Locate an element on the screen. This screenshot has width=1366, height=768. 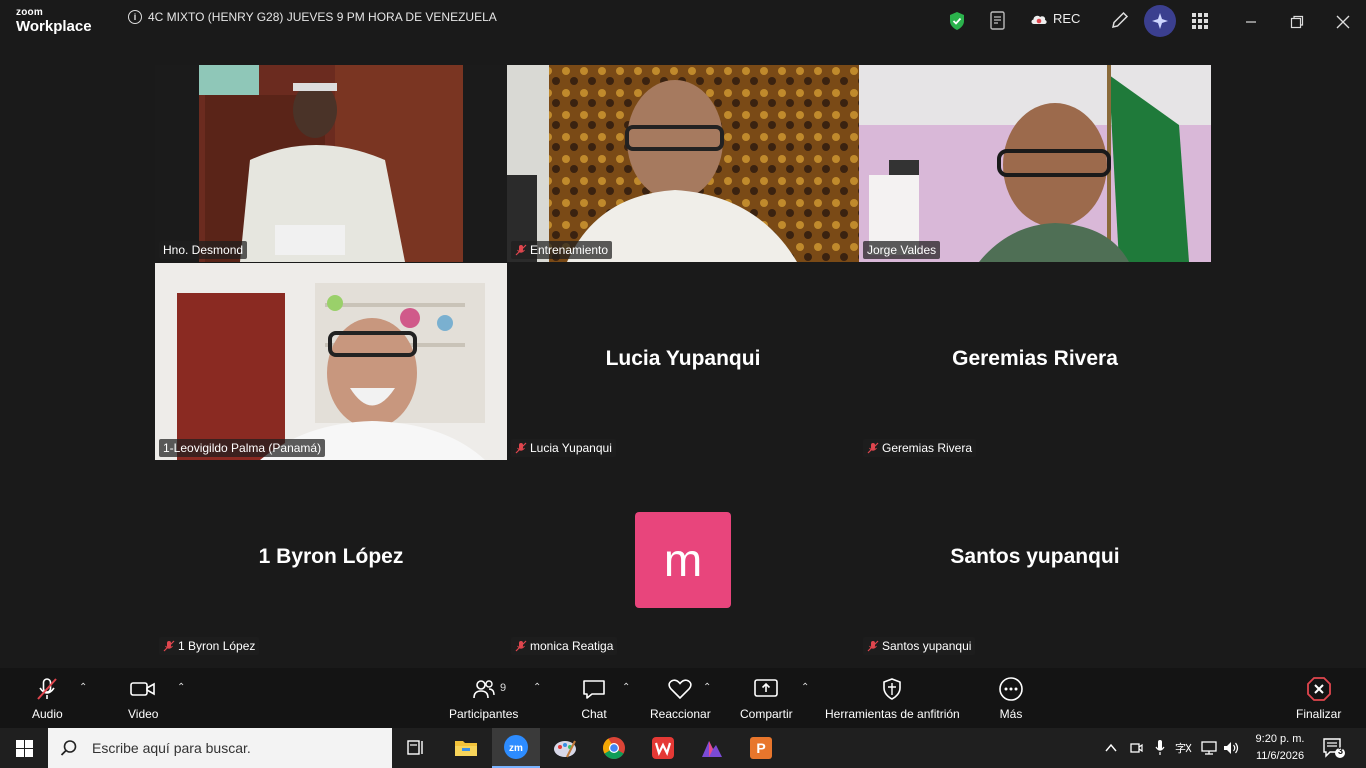
svg-text: zm is located at coordinates (516, 748).